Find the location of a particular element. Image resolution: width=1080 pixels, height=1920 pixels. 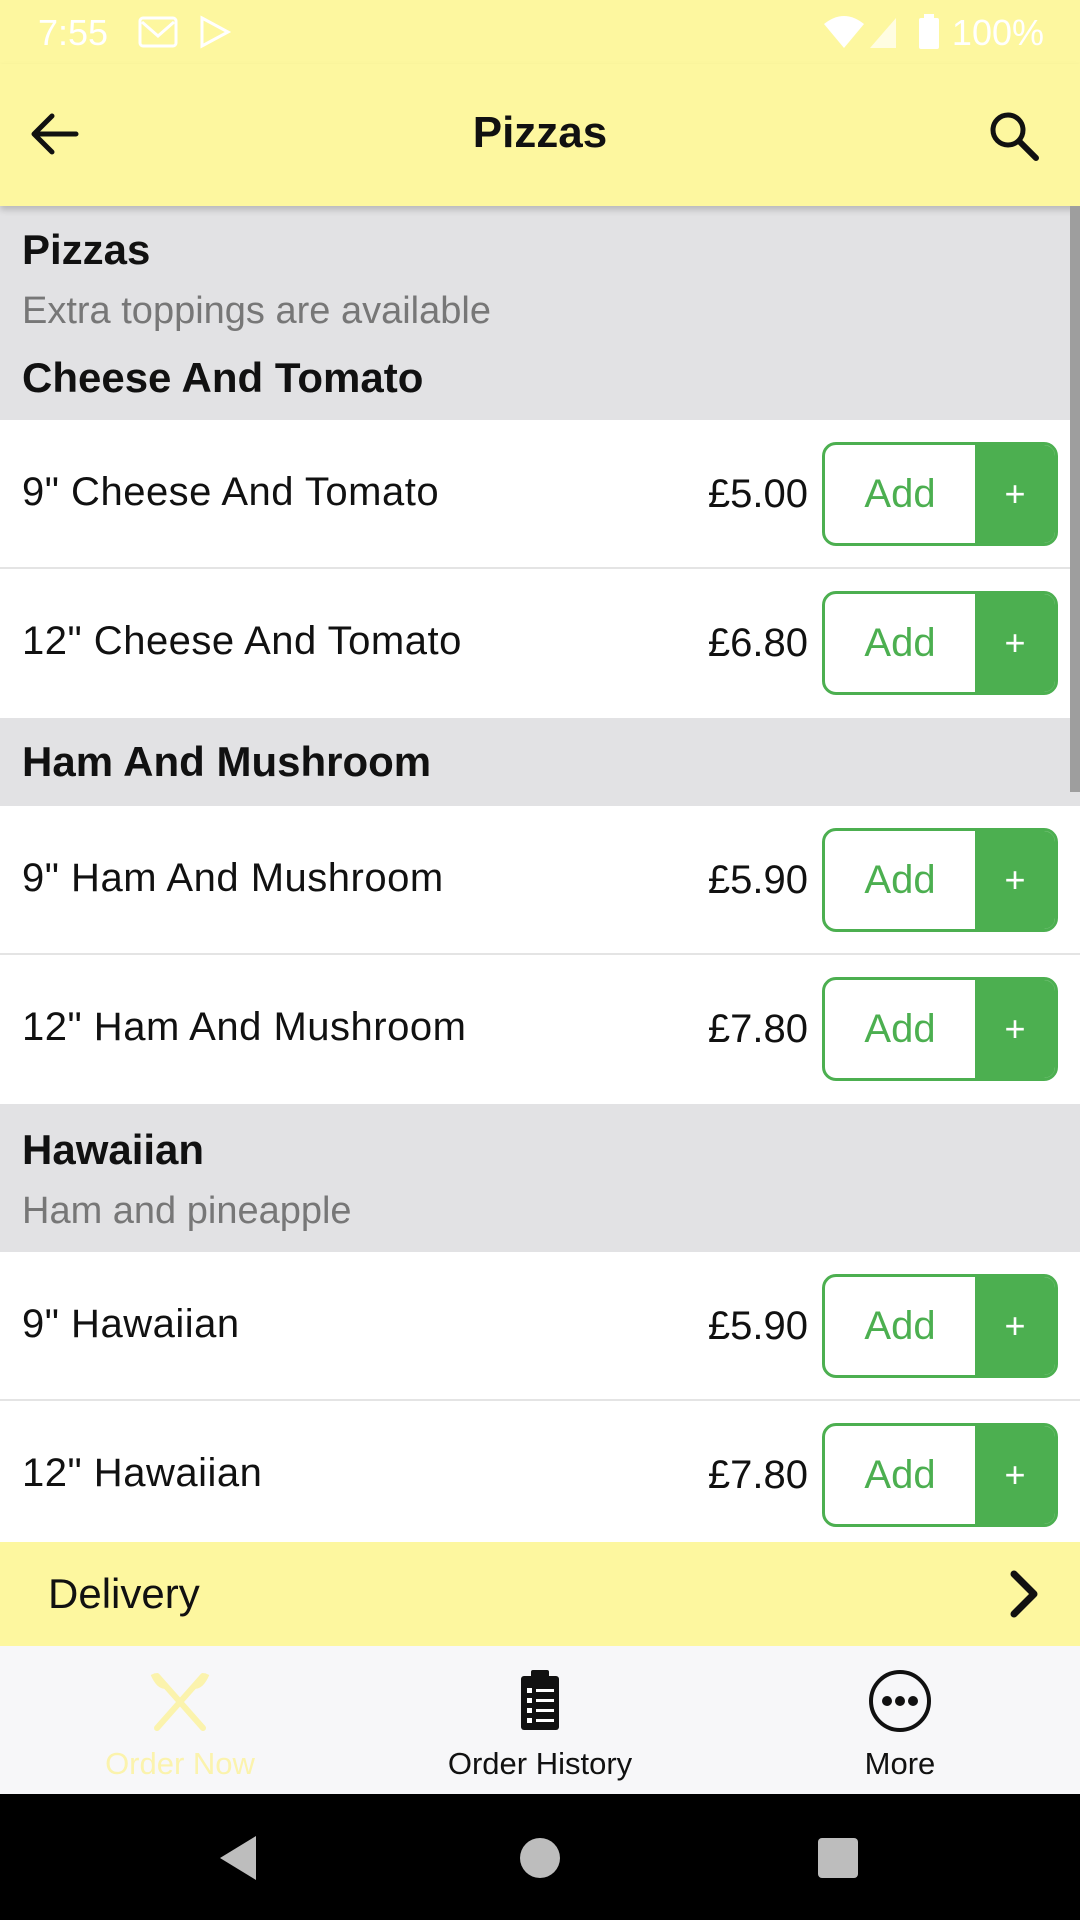

status-time: 7:55 is located at coordinates (73, 32).